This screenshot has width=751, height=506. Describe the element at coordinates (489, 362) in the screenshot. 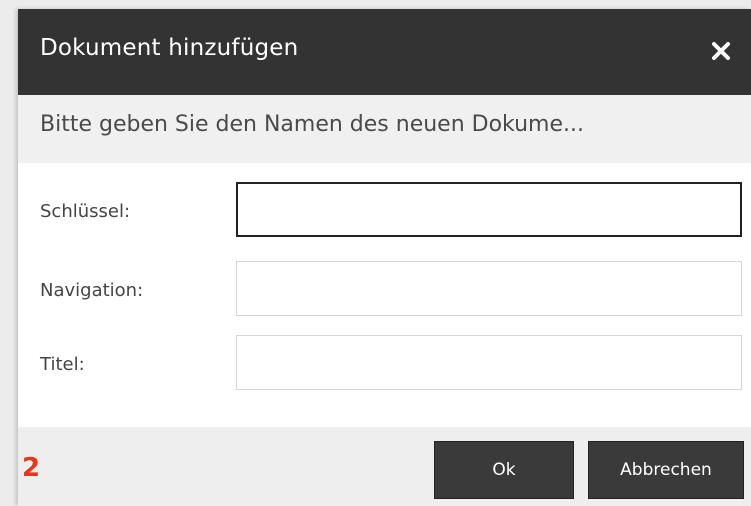

I see `title-input` at that location.